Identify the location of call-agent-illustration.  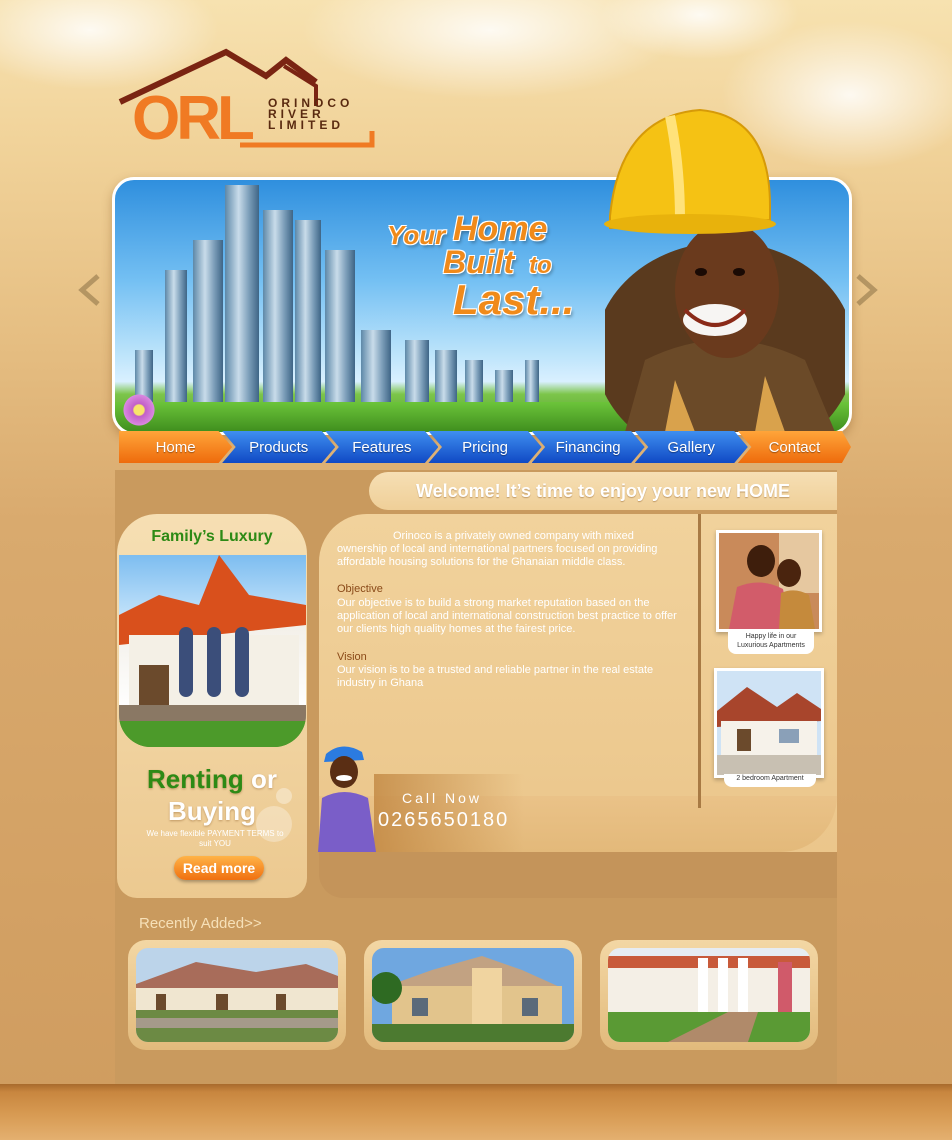
(347, 799).